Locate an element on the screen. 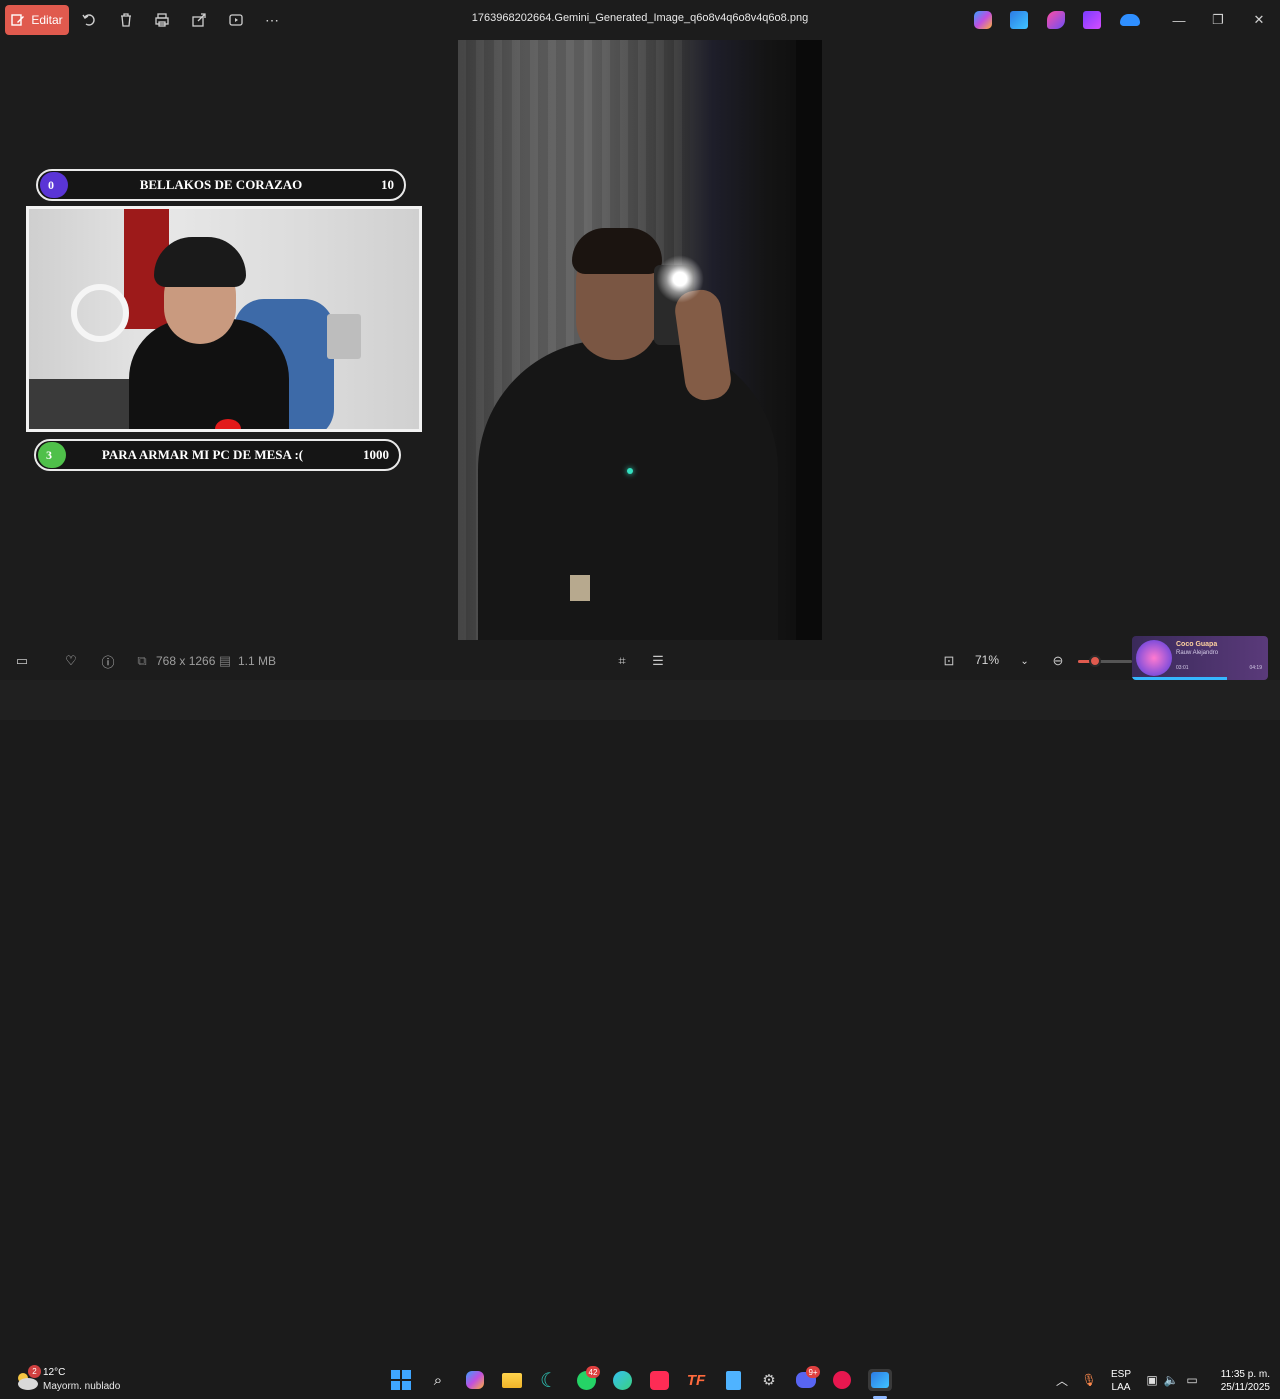 This screenshot has height=1399, width=1280. goal-title: PARA ARMAR MI PC DE MESA :( is located at coordinates (202, 454).